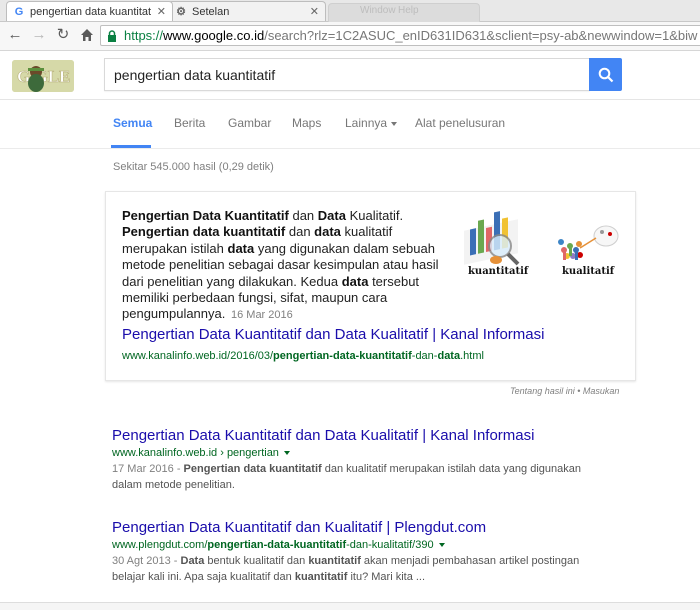 This screenshot has height=610, width=700. I want to click on tab-settings: ⚙ Setelan ✕, so click(247, 11).